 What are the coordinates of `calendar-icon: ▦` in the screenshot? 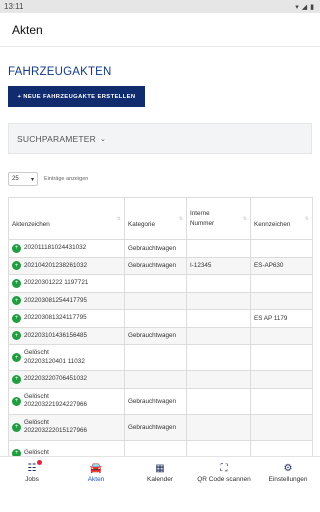 It's located at (160, 468).